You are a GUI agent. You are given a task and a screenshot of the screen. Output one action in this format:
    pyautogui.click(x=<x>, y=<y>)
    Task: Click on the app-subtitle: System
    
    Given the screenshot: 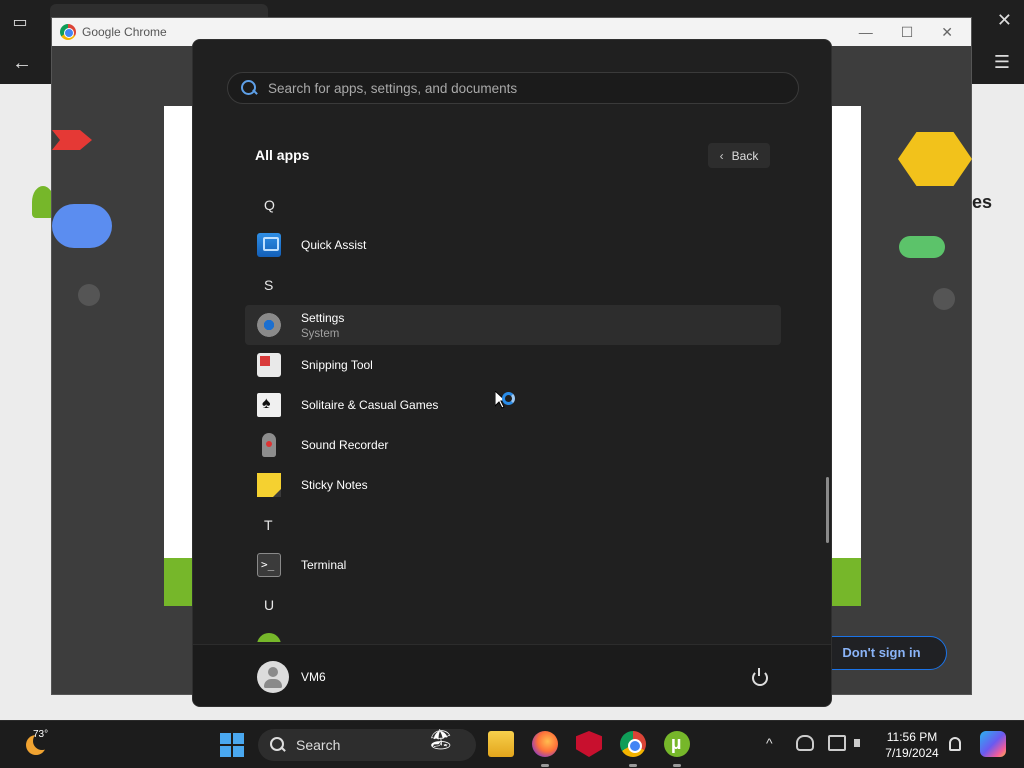 What is the action you would take?
    pyautogui.click(x=320, y=333)
    